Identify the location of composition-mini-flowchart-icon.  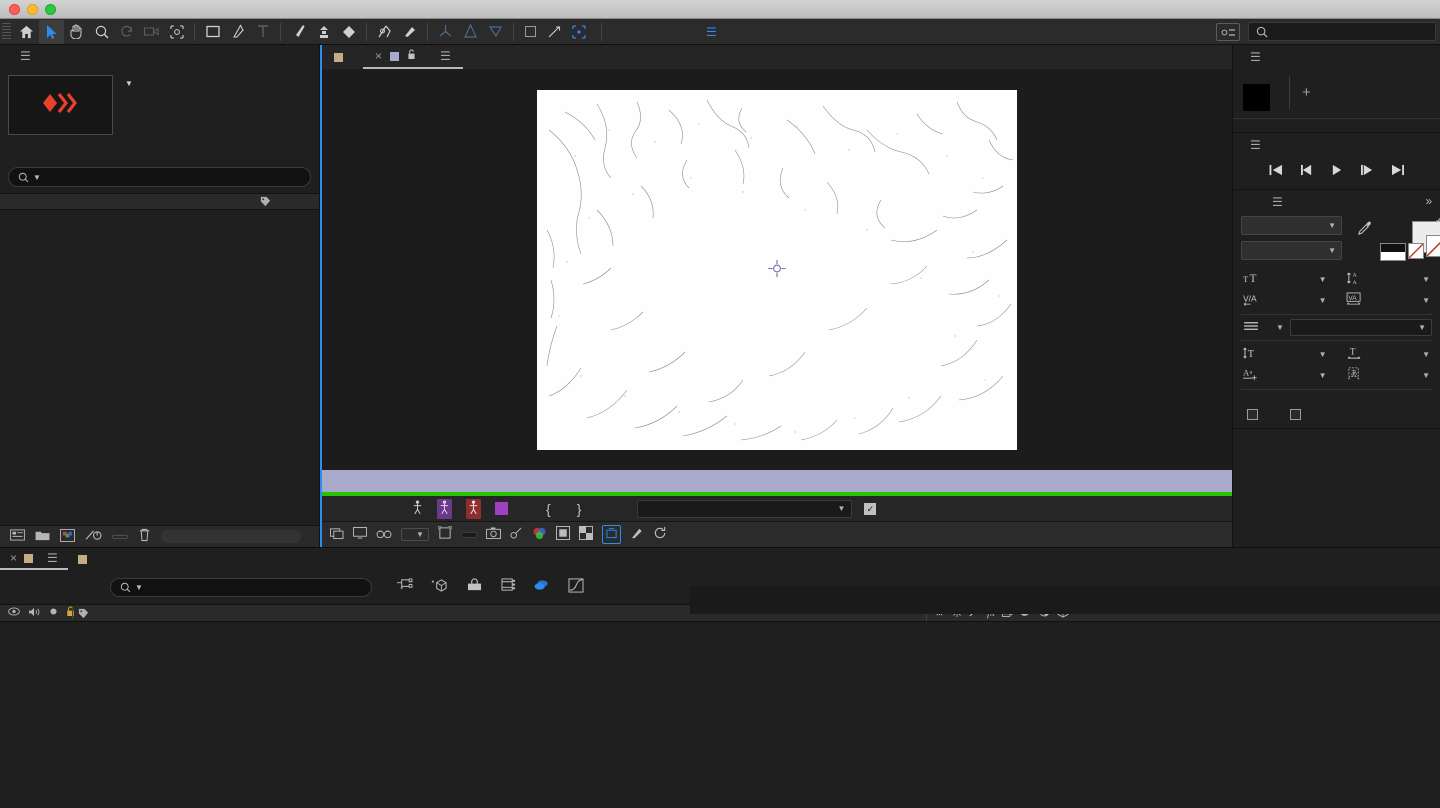
(404, 587).